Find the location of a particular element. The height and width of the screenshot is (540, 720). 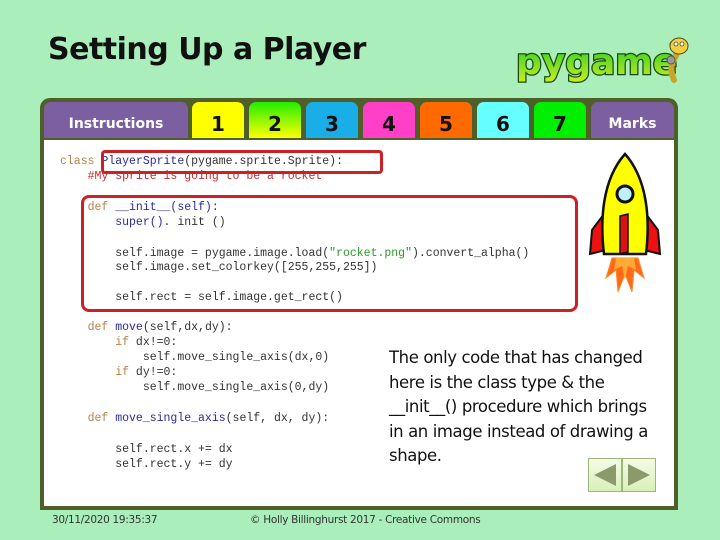

code-line: if dy!=0: is located at coordinates (118, 373).